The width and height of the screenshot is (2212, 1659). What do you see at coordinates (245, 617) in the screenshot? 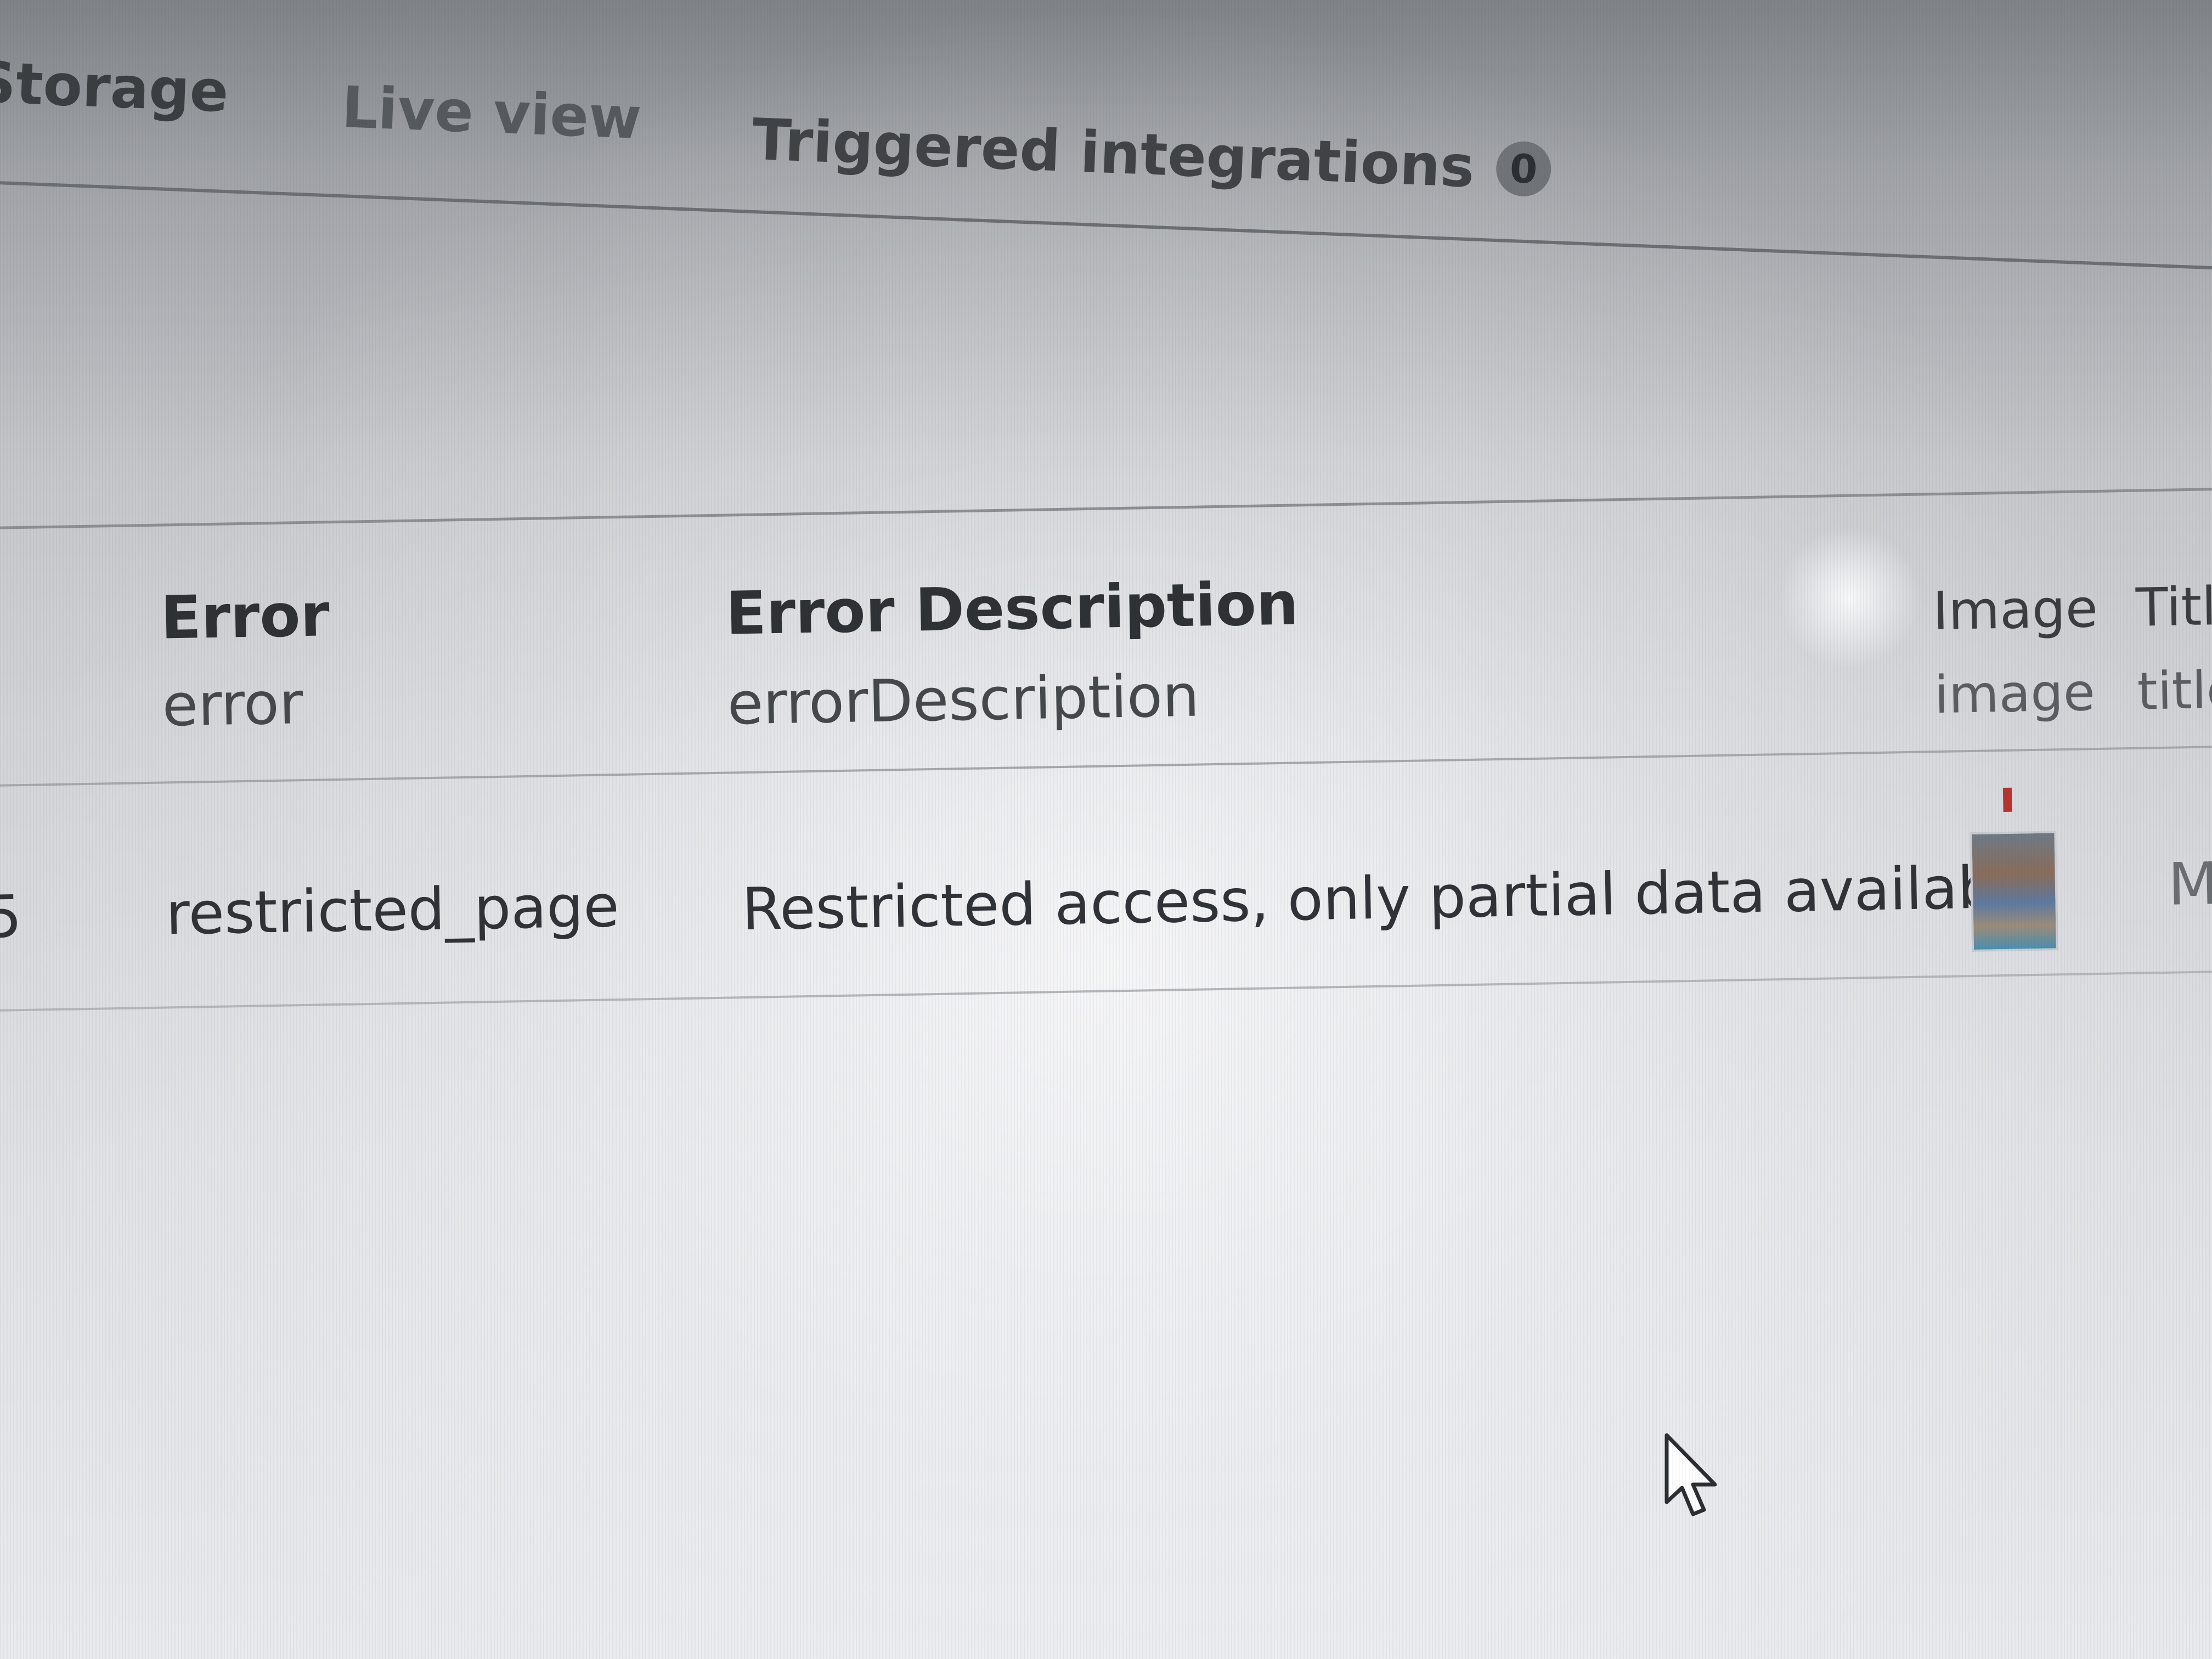
I see `column-header-error: Error` at bounding box center [245, 617].